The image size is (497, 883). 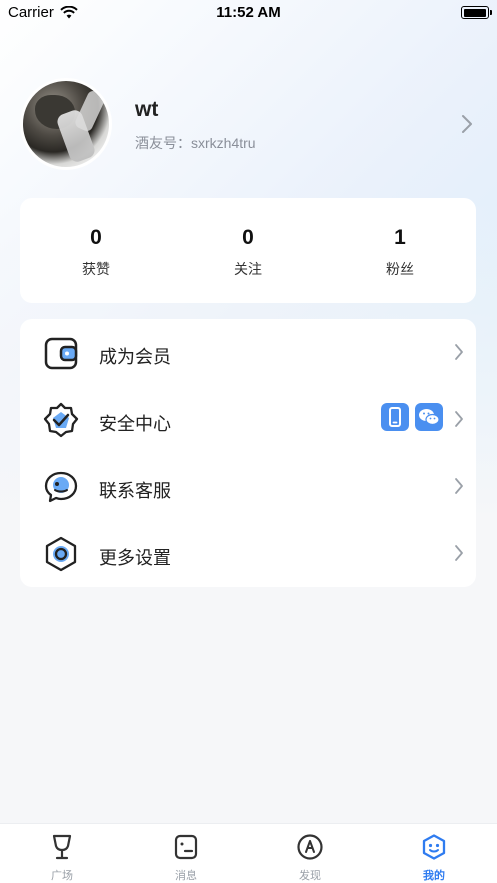 I want to click on username: wt, so click(x=147, y=109).